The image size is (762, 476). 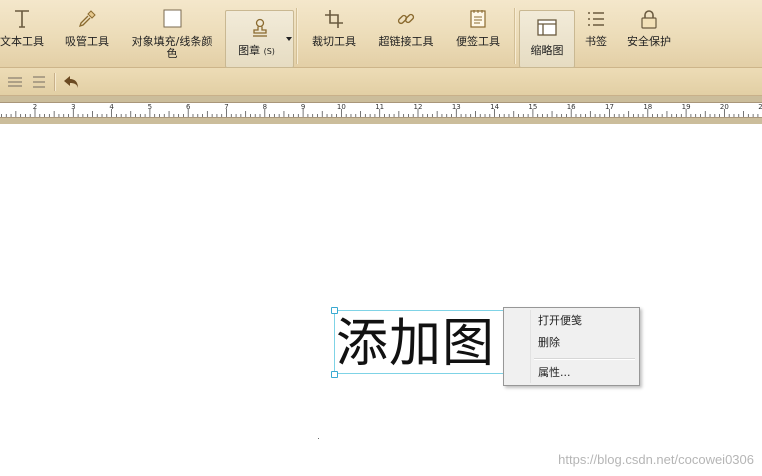 I want to click on ruler-number: 16, so click(x=571, y=107).